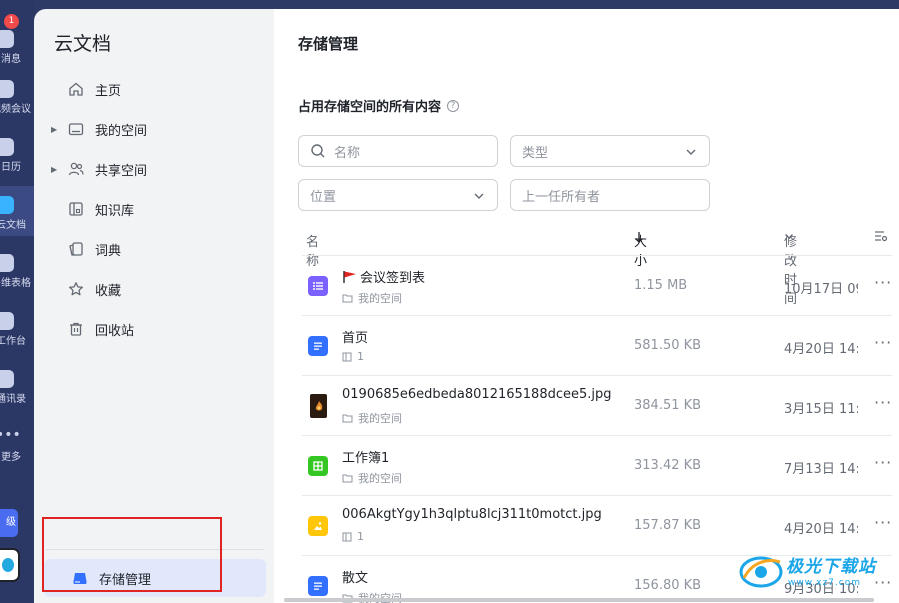  I want to click on dictionary-icon, so click(76, 249).